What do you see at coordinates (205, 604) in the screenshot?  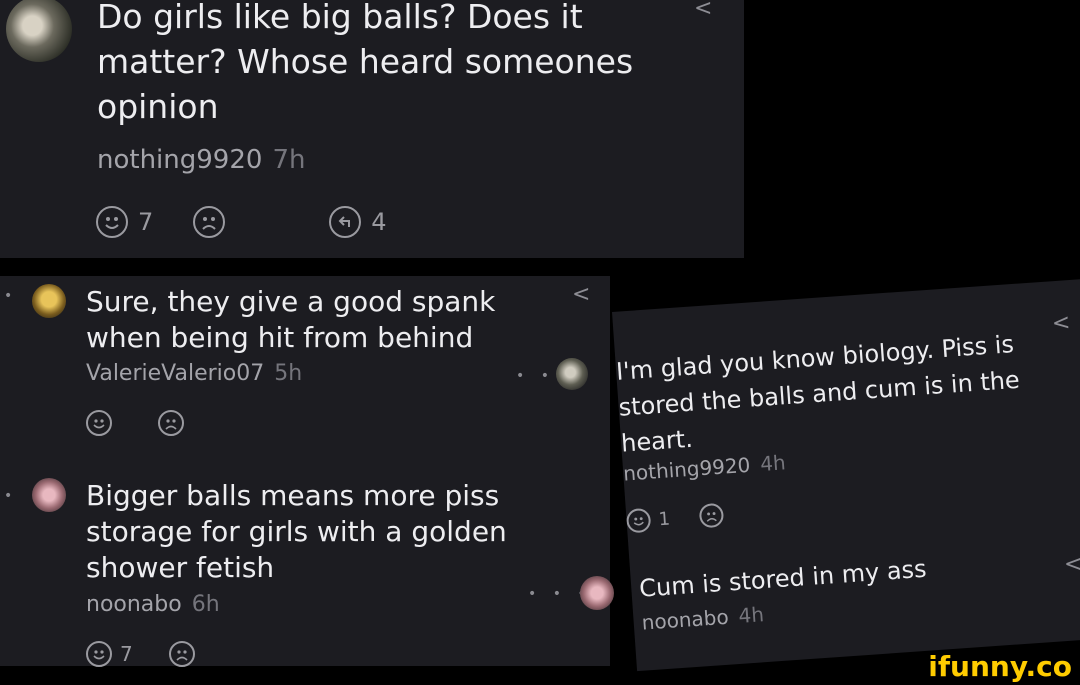 I see `comment-time: 6h` at bounding box center [205, 604].